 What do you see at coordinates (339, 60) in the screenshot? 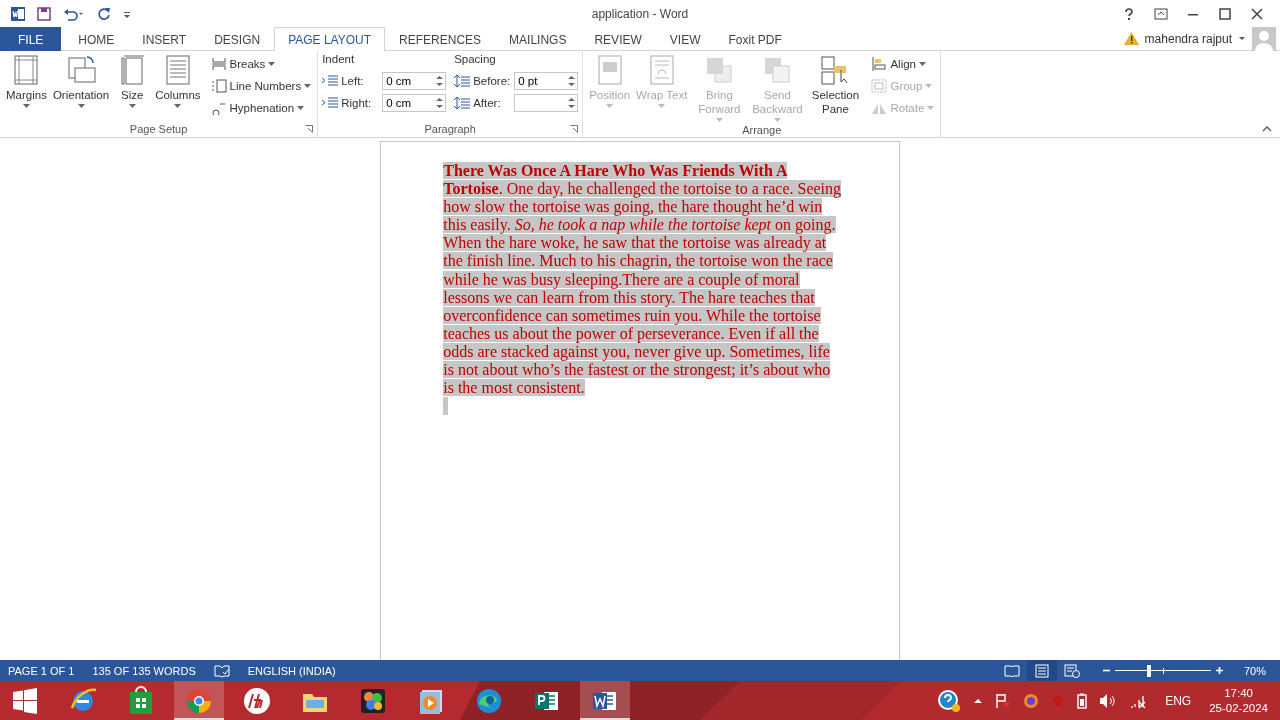
I see `indent-label: Indent` at bounding box center [339, 60].